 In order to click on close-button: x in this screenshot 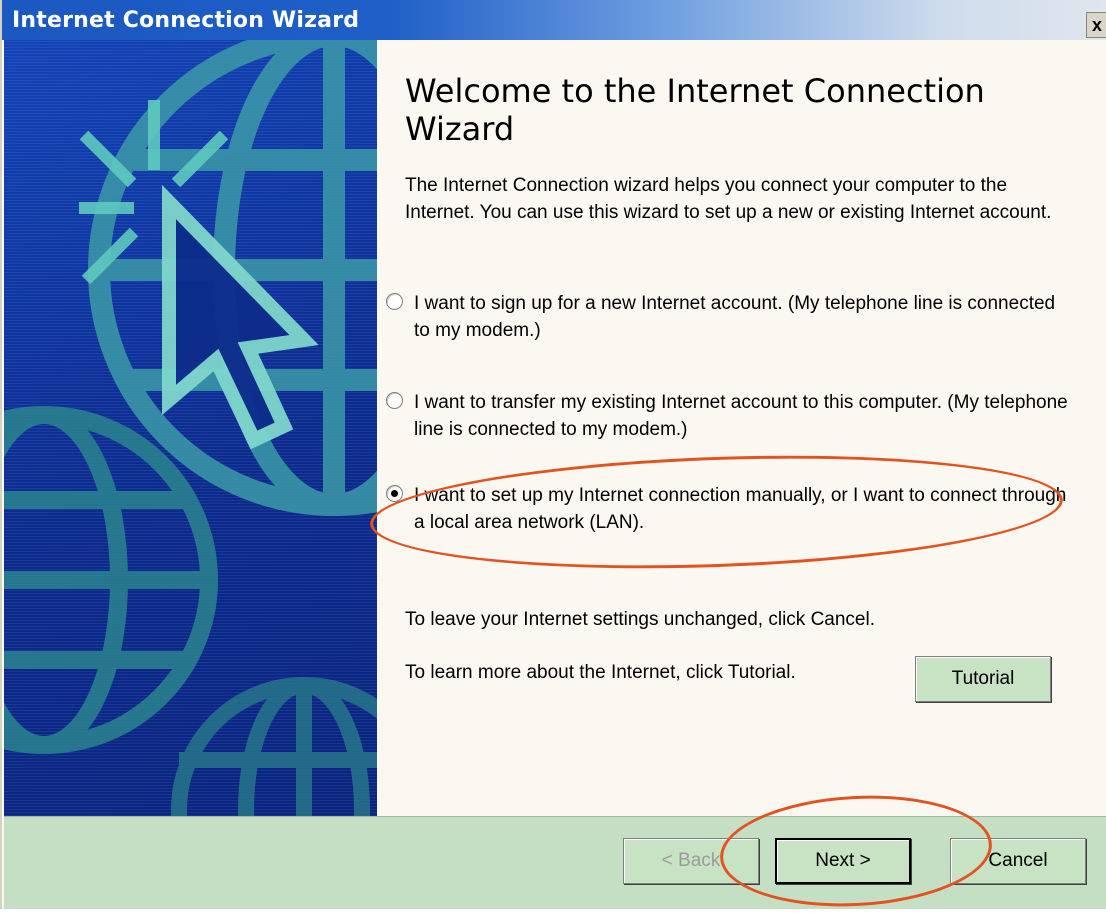, I will do `click(1096, 25)`.